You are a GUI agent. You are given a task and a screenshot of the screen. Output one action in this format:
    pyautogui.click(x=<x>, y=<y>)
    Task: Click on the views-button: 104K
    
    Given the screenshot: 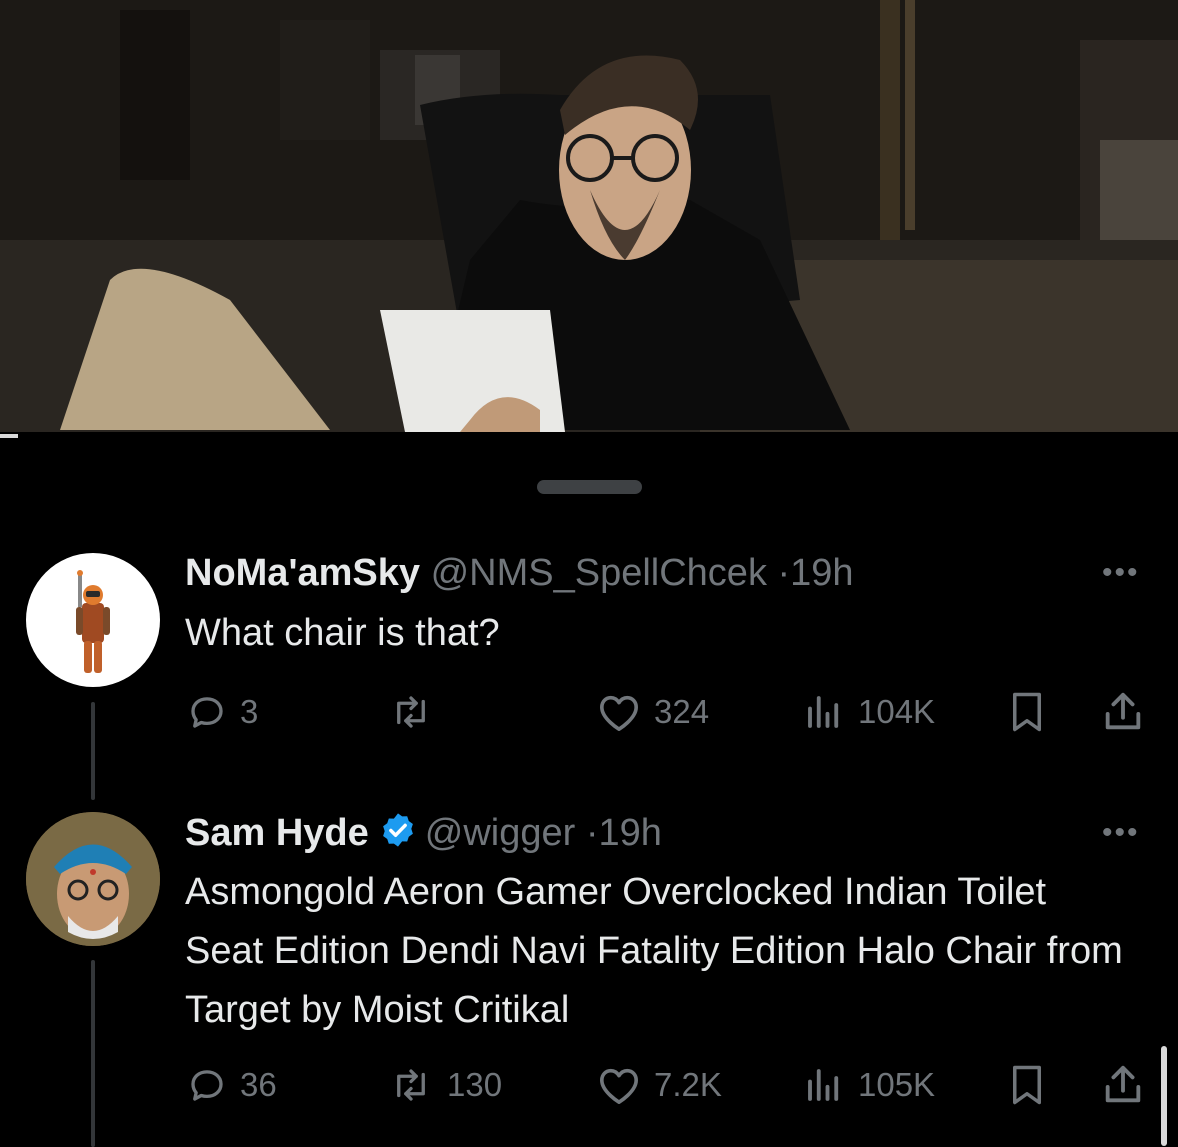 What is the action you would take?
    pyautogui.click(x=868, y=712)
    